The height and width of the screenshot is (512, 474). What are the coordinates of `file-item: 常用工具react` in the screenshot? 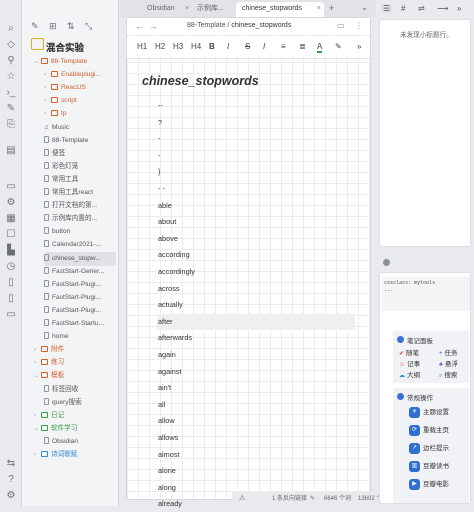 It's located at (80, 193).